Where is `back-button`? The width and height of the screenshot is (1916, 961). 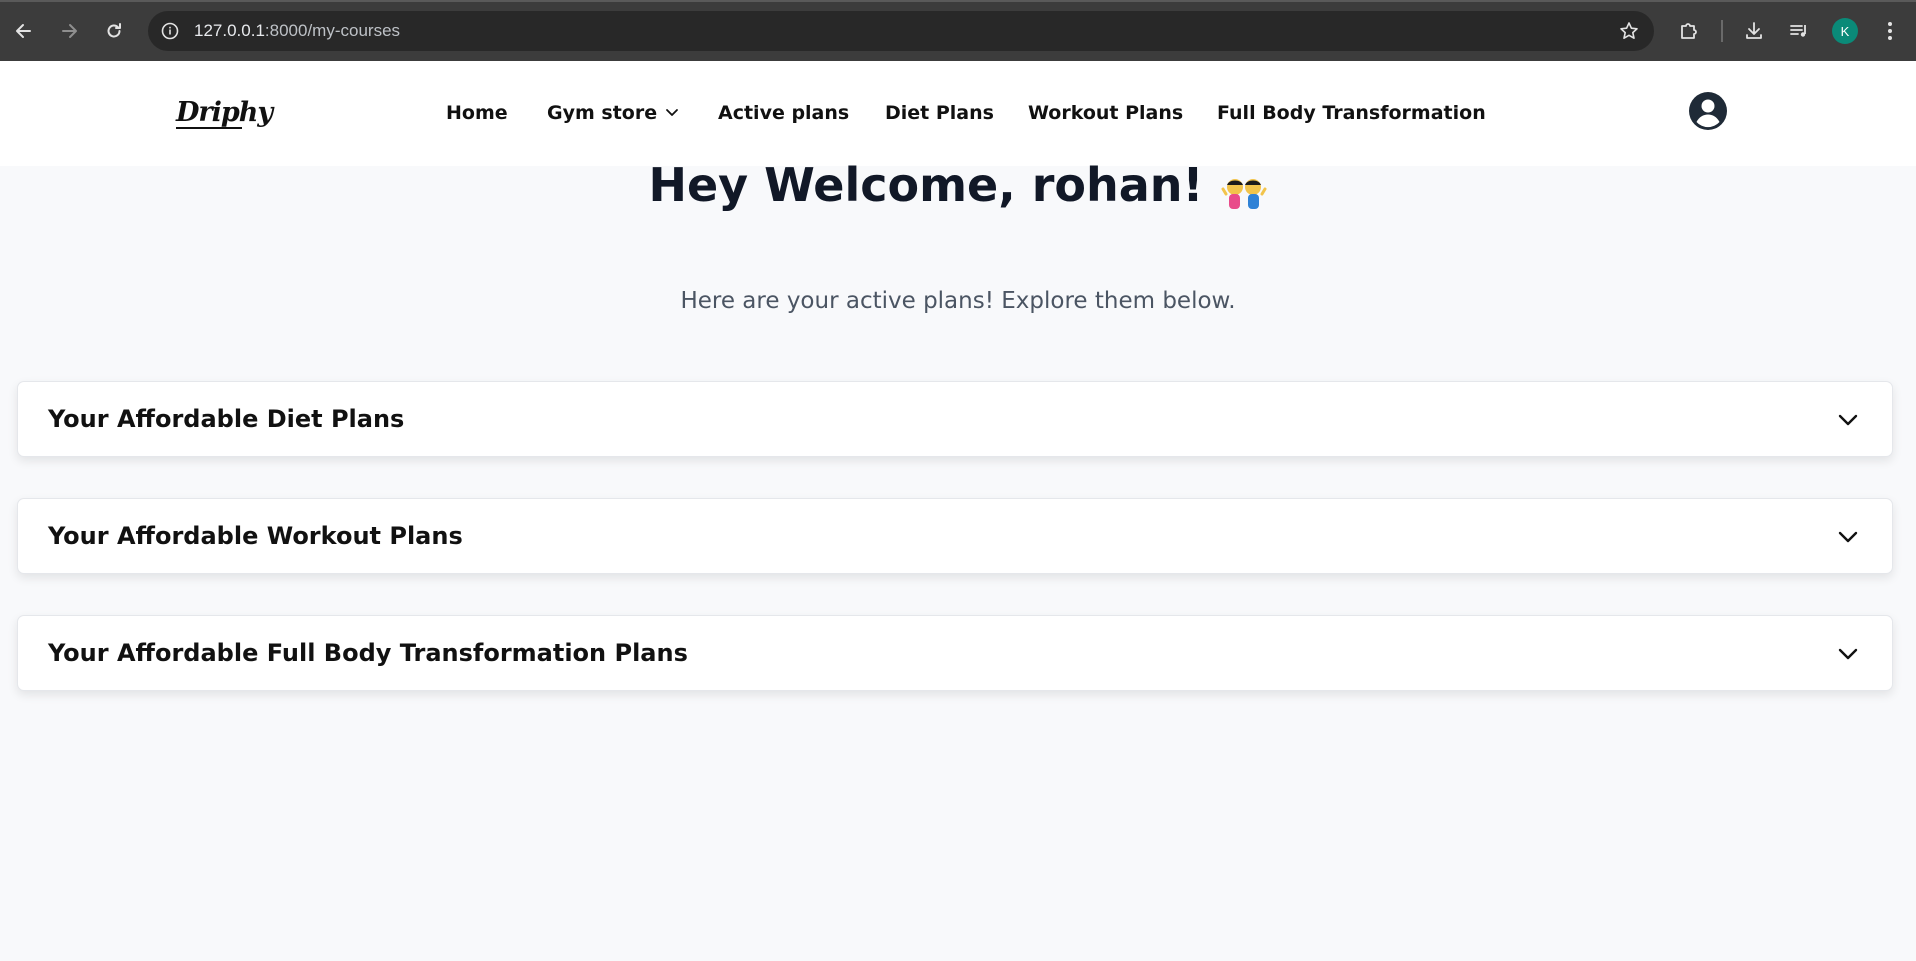
back-button is located at coordinates (24, 31).